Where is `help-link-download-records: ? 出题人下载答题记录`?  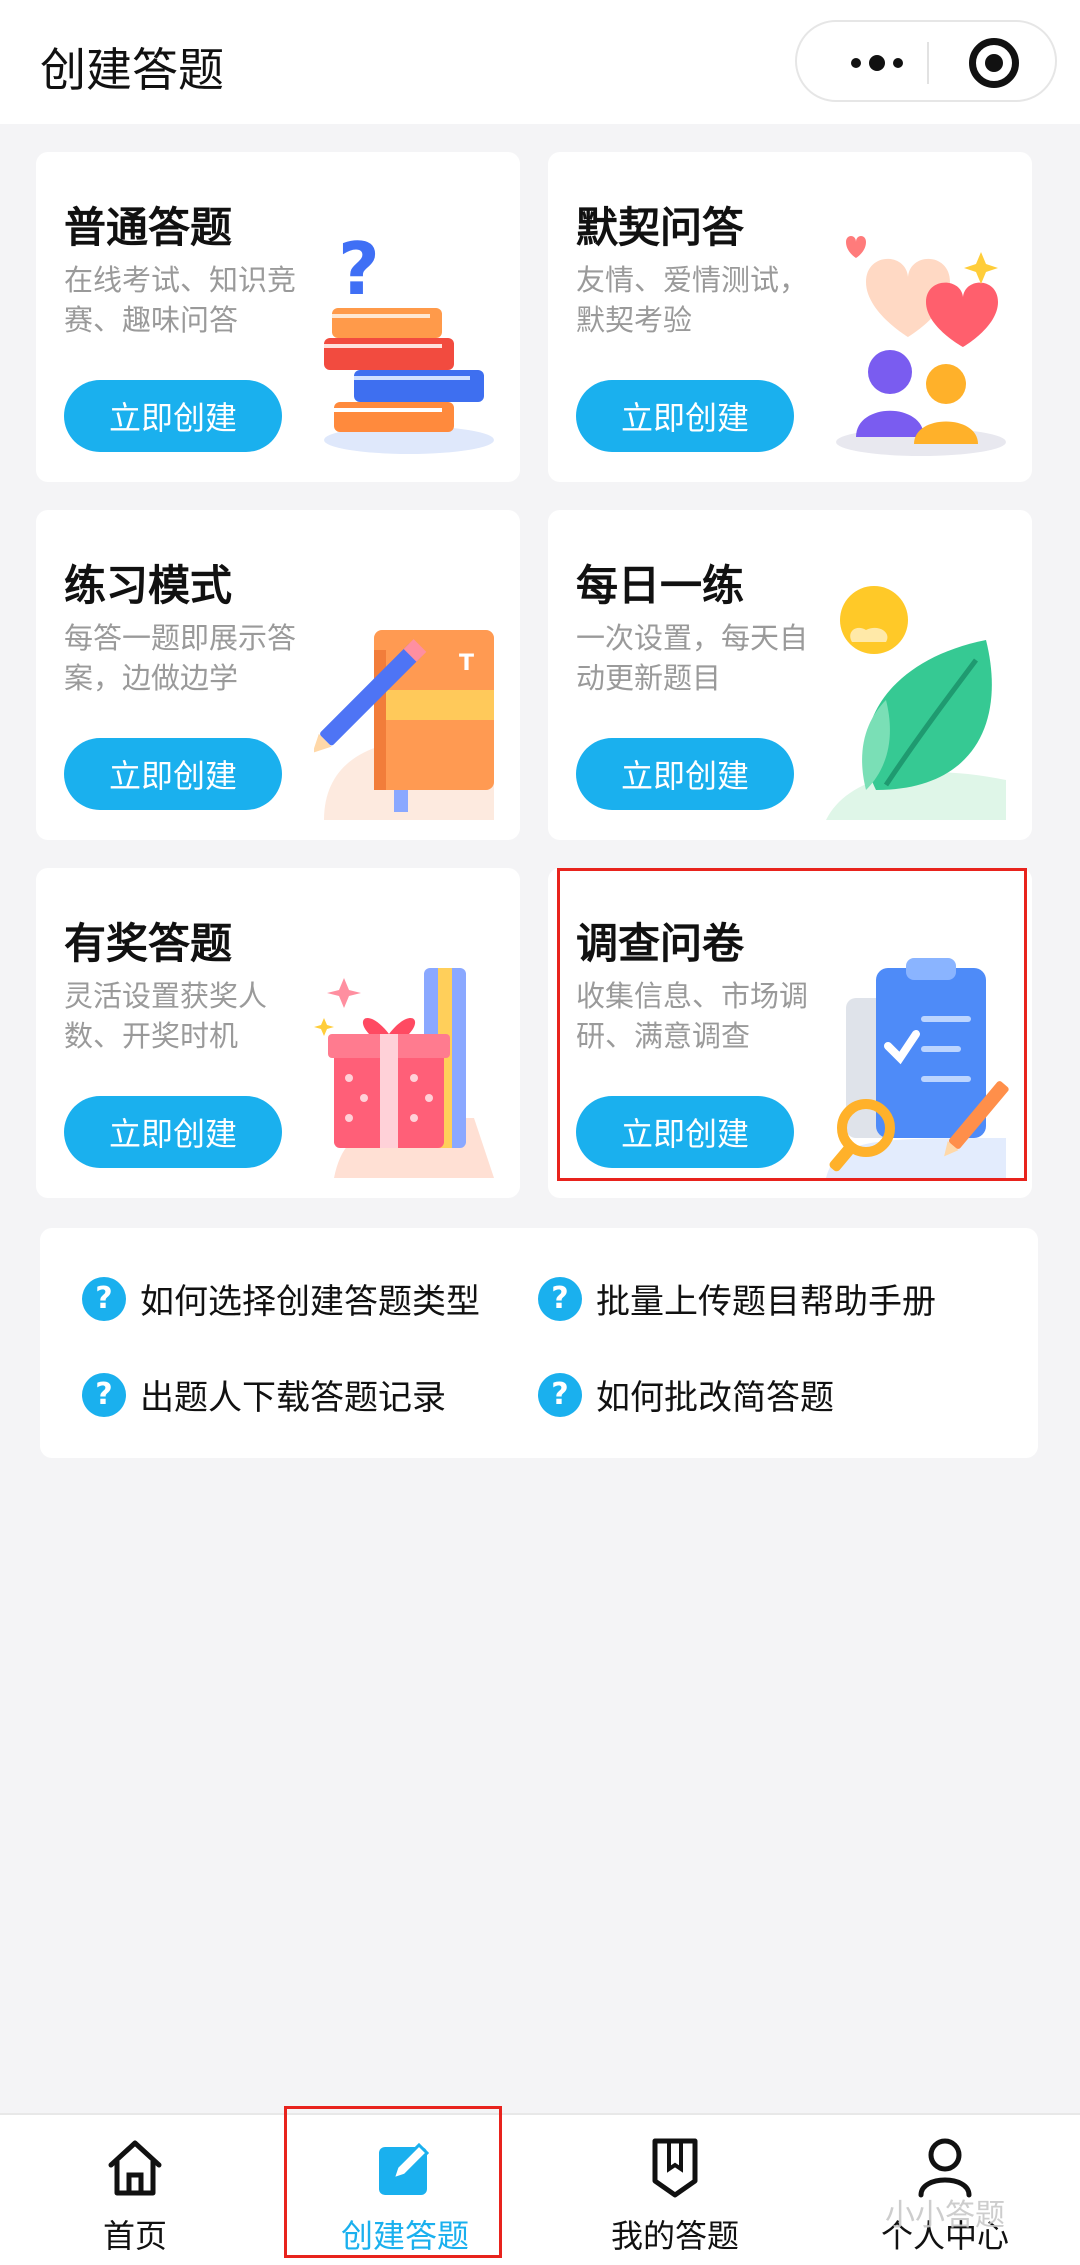
help-link-download-records: ? 出题人下载答题记录 is located at coordinates (264, 1394).